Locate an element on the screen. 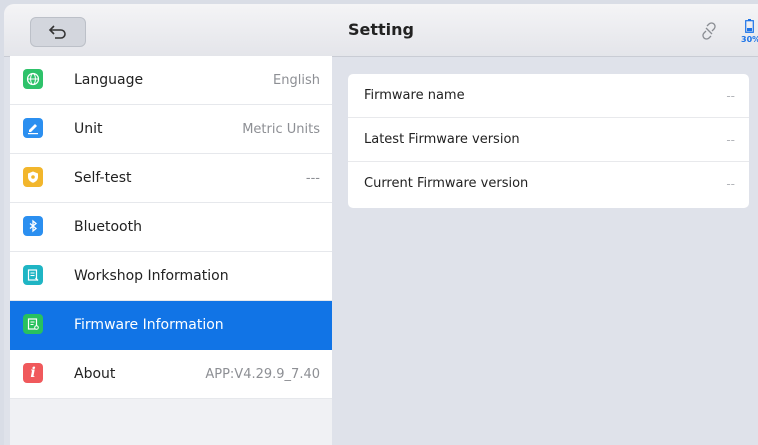  sidebar-item-label: Unit is located at coordinates (88, 129).